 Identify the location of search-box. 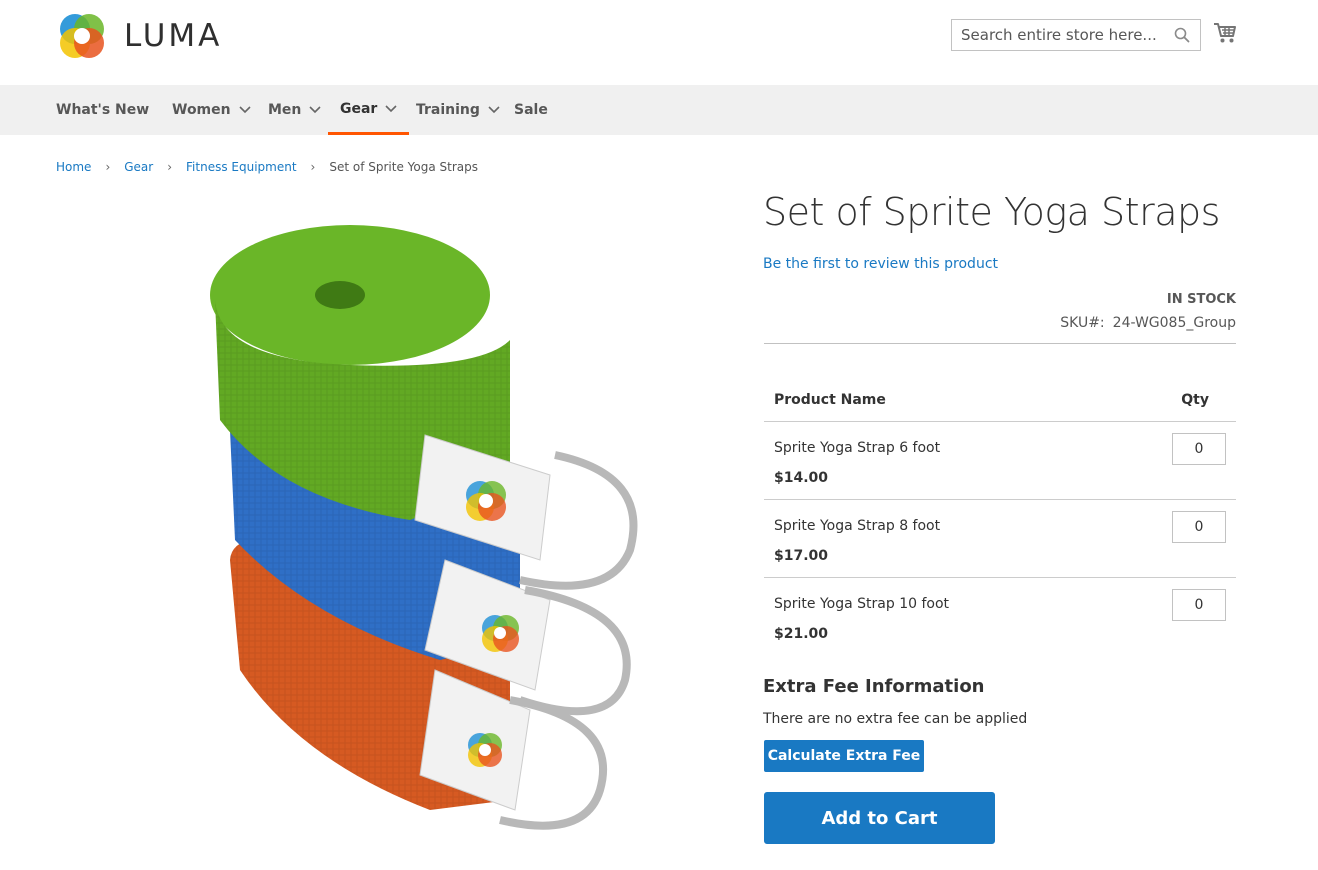
(1076, 35).